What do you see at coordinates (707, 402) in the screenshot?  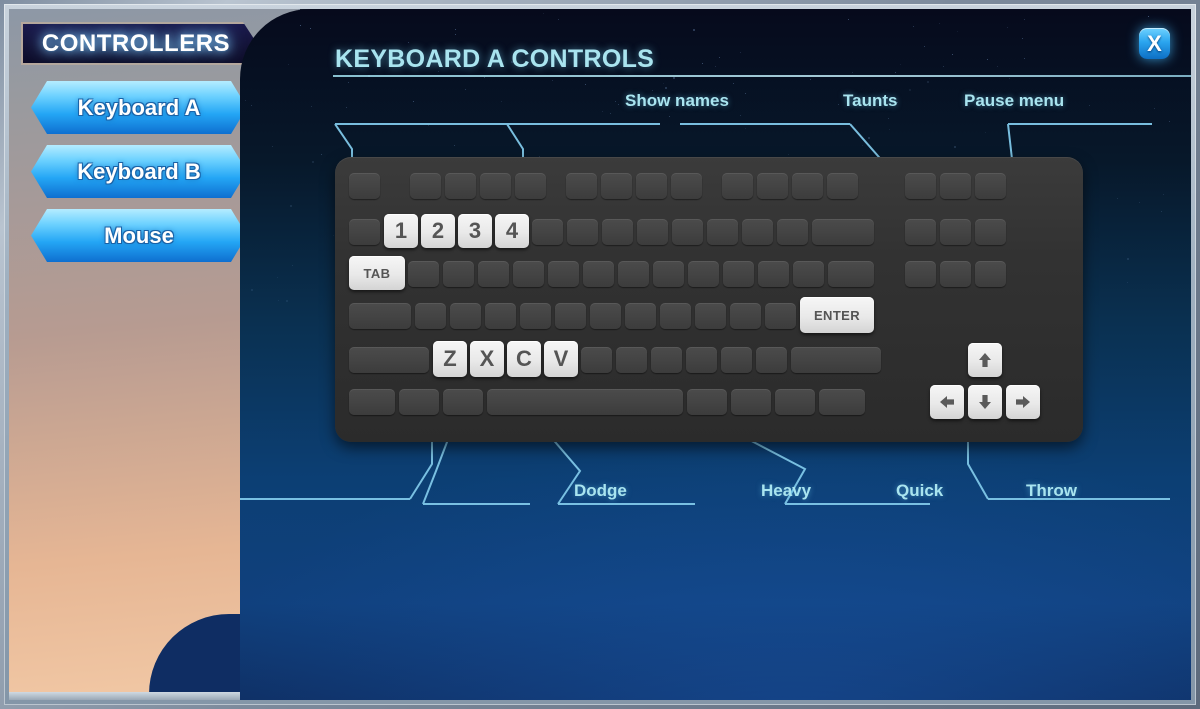 I see `key-ralt` at bounding box center [707, 402].